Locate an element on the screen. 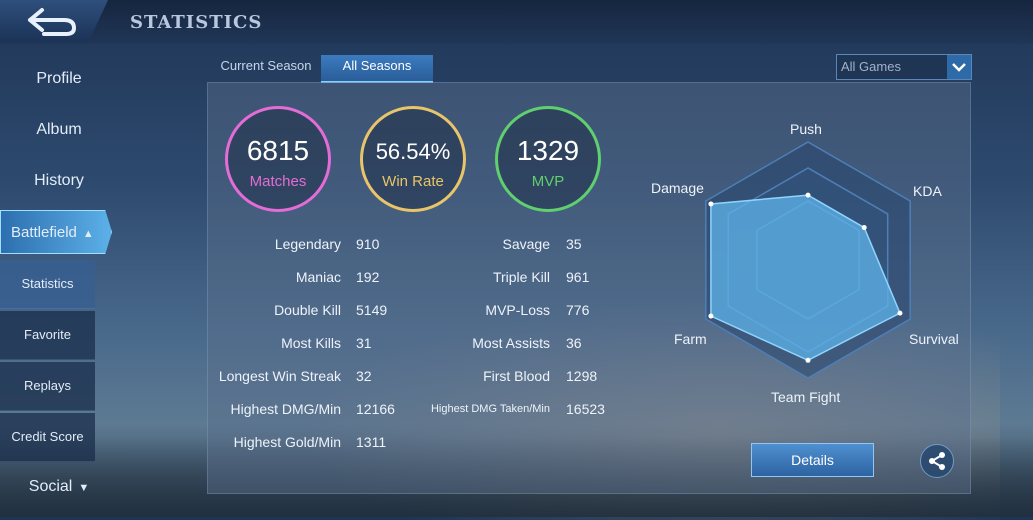  tab-all-seasons: All Seasons is located at coordinates (377, 69).